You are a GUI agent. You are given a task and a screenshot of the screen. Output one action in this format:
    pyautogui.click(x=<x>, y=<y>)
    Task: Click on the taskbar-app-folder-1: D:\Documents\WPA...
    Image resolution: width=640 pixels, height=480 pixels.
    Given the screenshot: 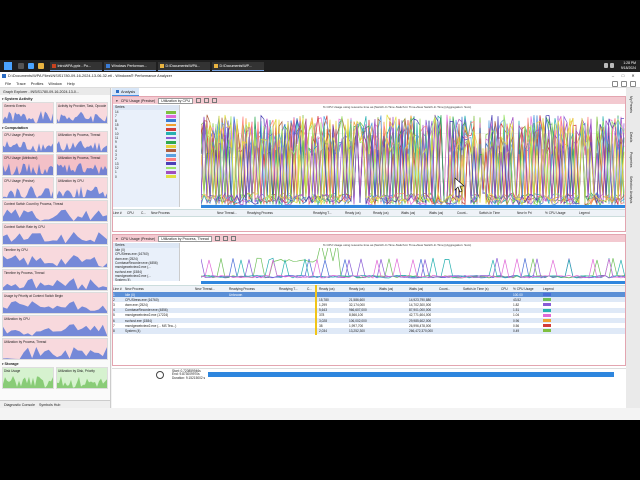 What is the action you would take?
    pyautogui.click(x=184, y=66)
    